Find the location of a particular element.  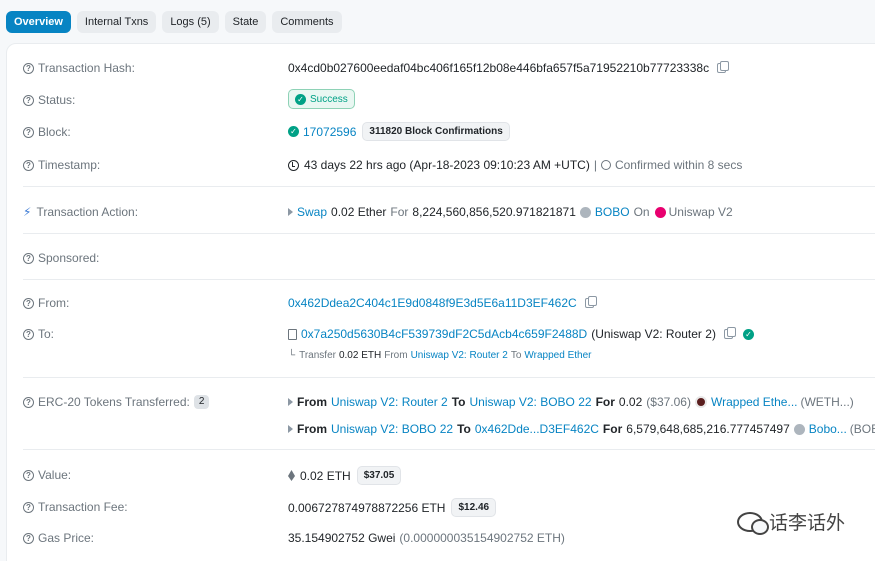

erc20-count-badge: 2 is located at coordinates (201, 402).